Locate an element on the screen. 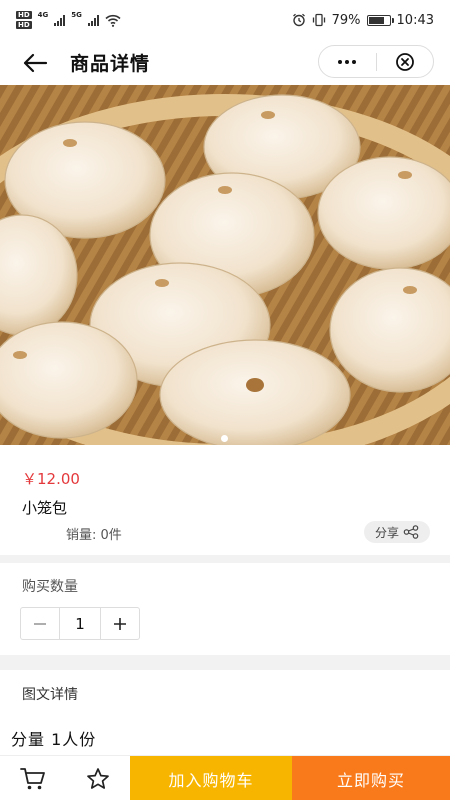  network-type-label: 5G is located at coordinates (76, 15).